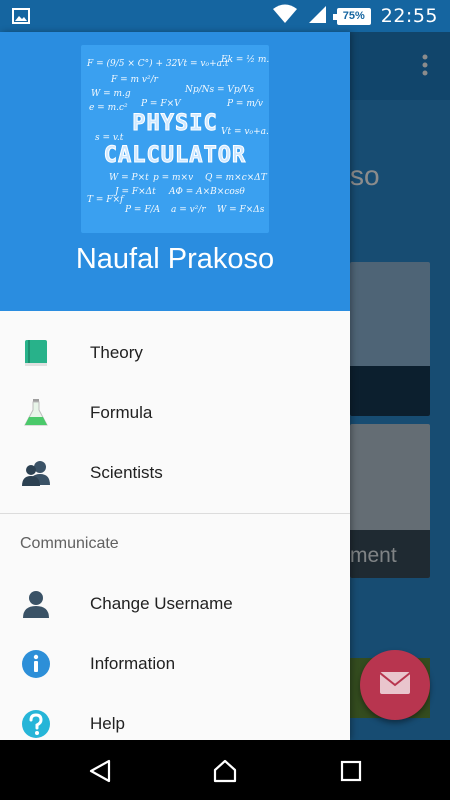  I want to click on wifi-icon, so click(284, 16).